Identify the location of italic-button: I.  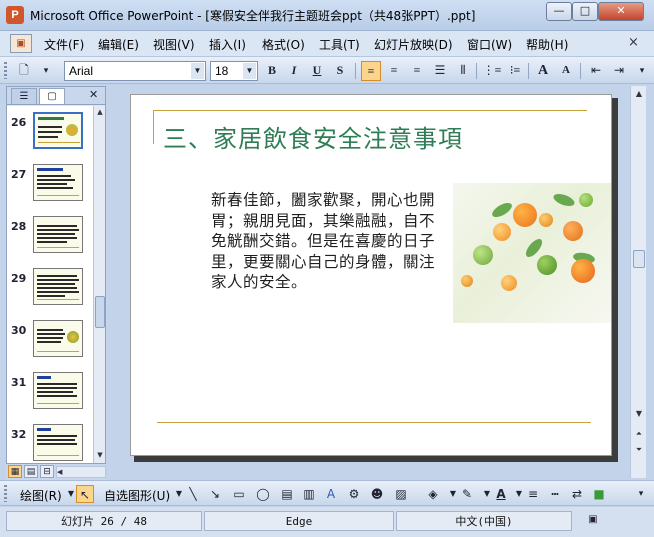
(294, 71).